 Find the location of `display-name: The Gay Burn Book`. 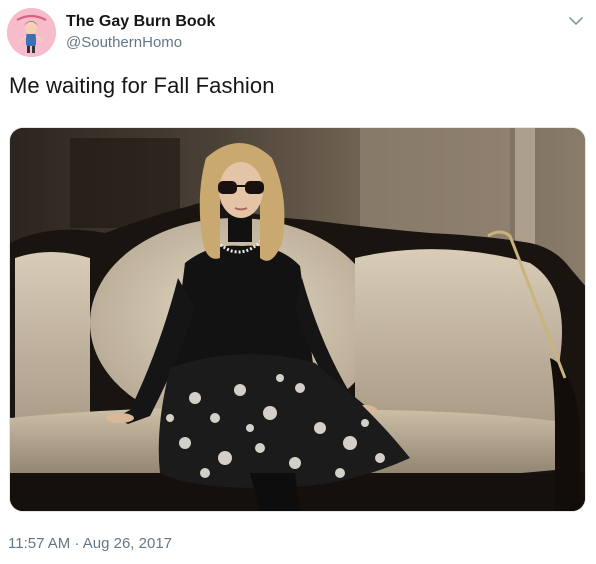

display-name: The Gay Burn Book is located at coordinates (140, 22).